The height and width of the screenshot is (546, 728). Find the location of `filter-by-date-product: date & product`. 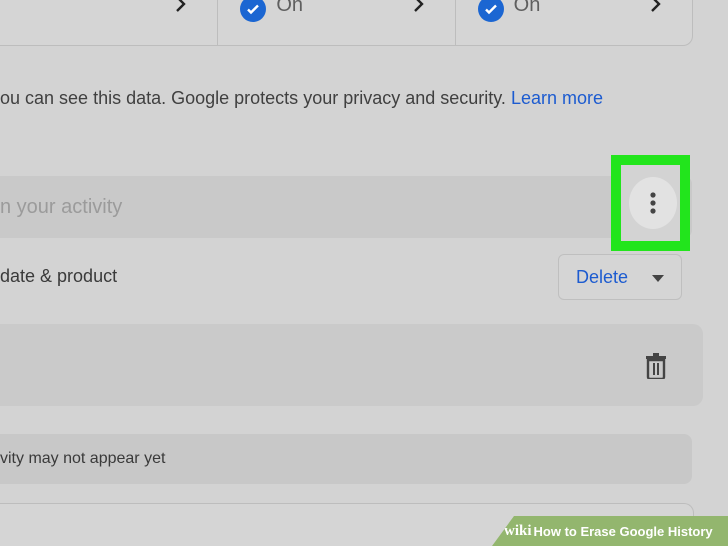

filter-by-date-product: date & product is located at coordinates (58, 276).